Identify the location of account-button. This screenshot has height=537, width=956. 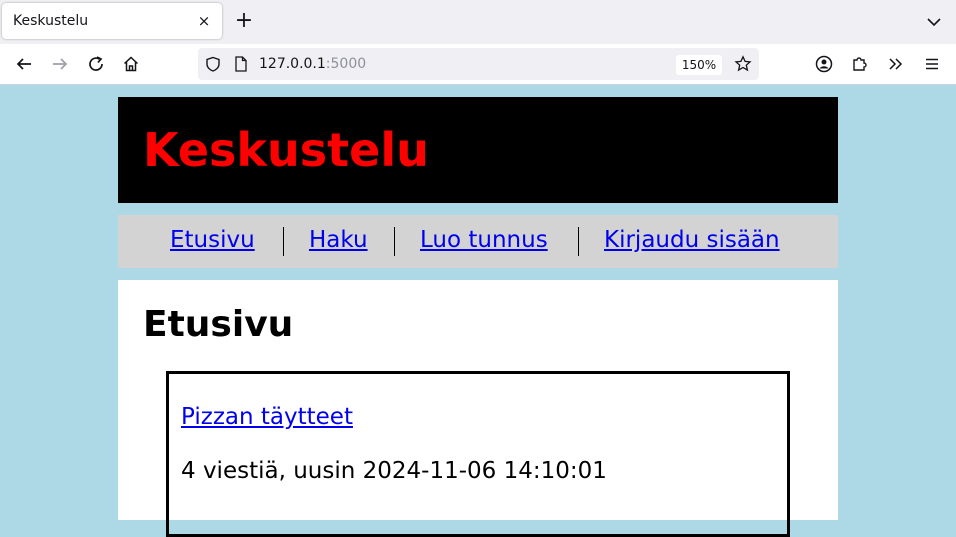
(824, 64).